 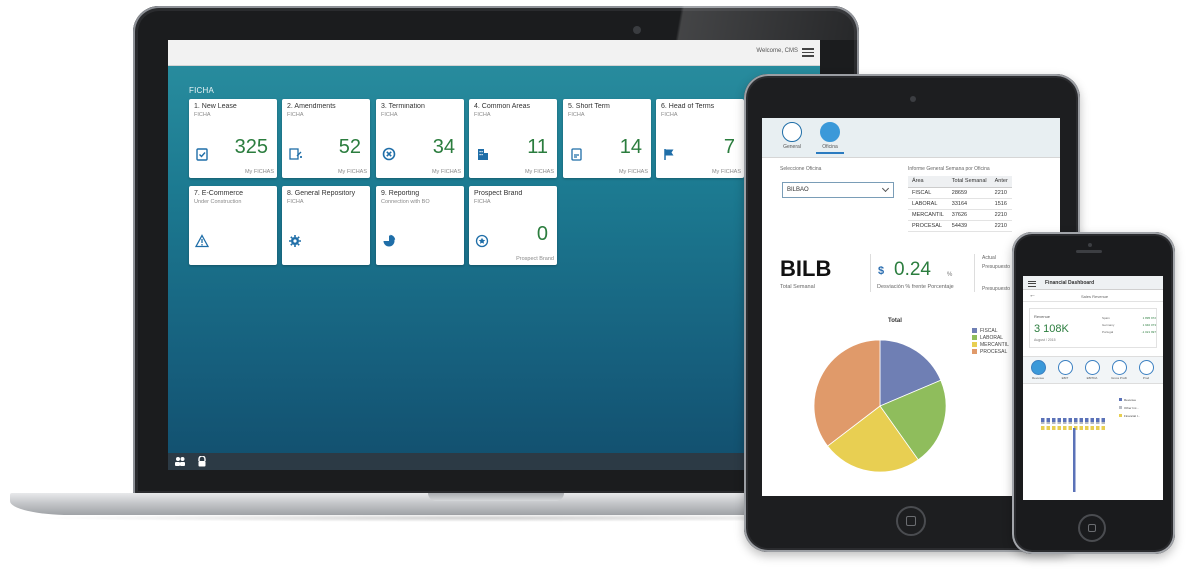 I want to click on table-cell: 33164, so click(x=969, y=204).